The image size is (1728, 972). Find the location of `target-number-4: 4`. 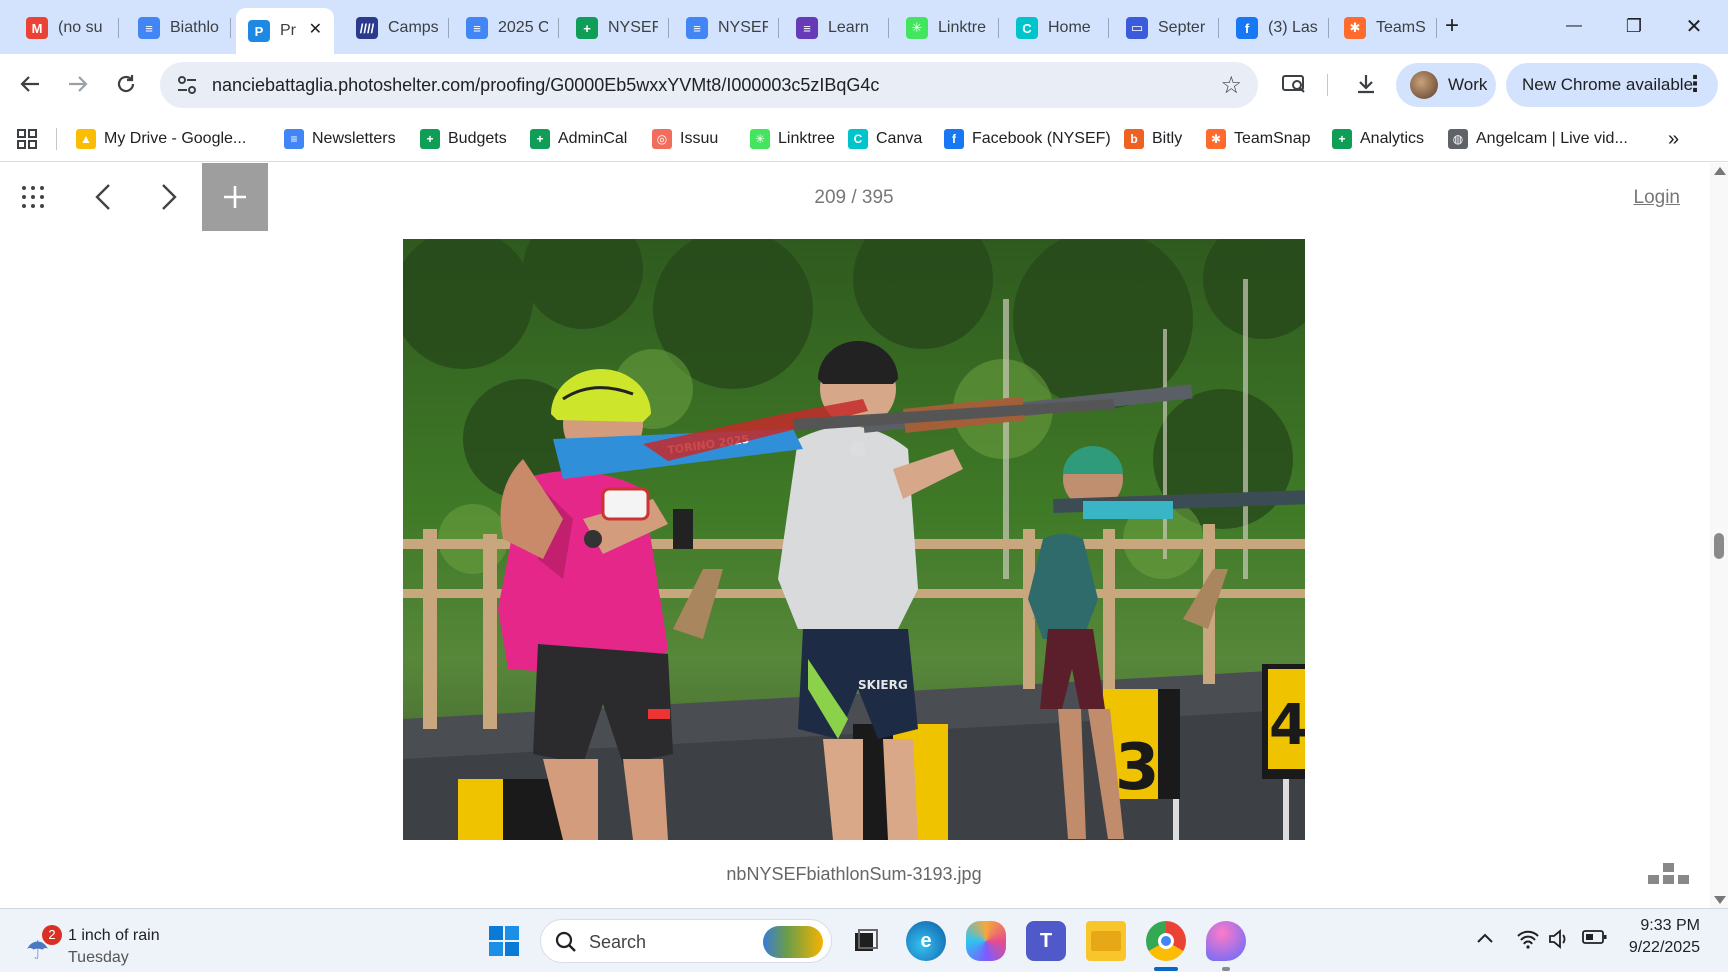

target-number-4: 4 is located at coordinates (1287, 725).